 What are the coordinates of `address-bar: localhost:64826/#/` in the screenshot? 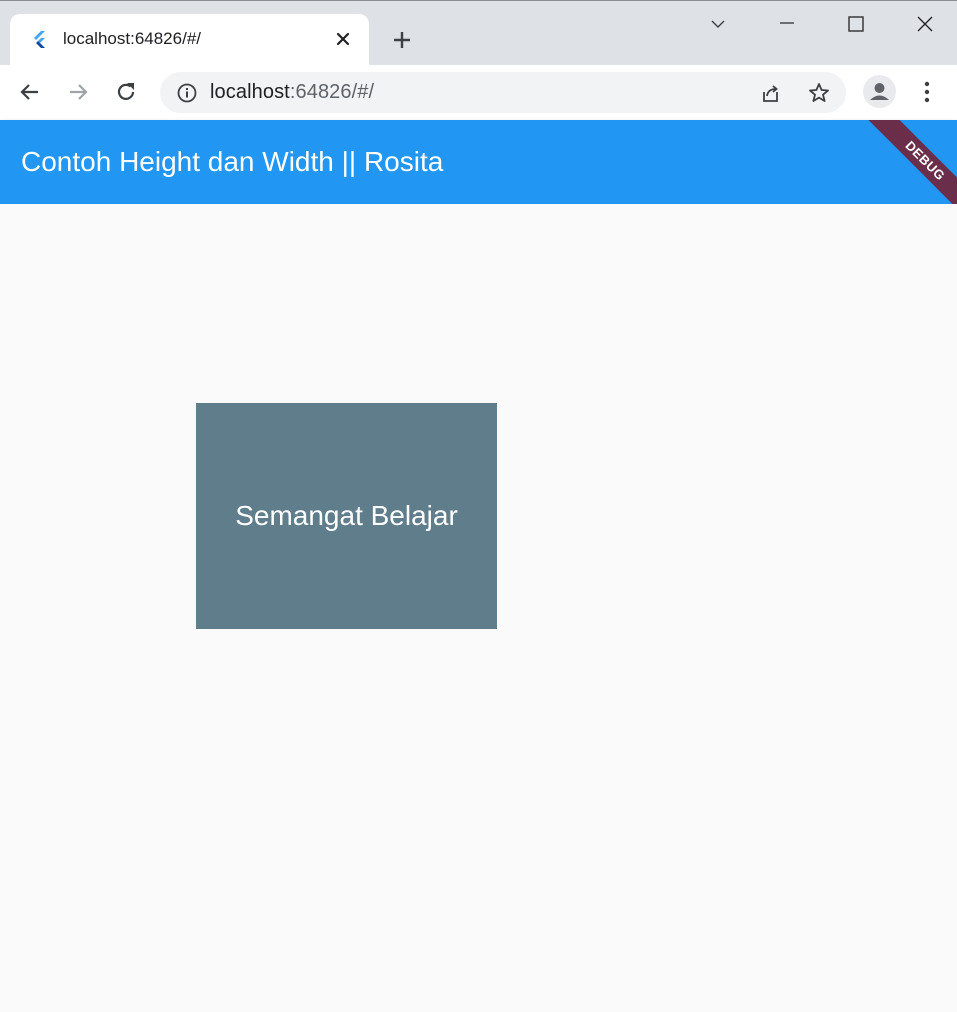 It's located at (503, 92).